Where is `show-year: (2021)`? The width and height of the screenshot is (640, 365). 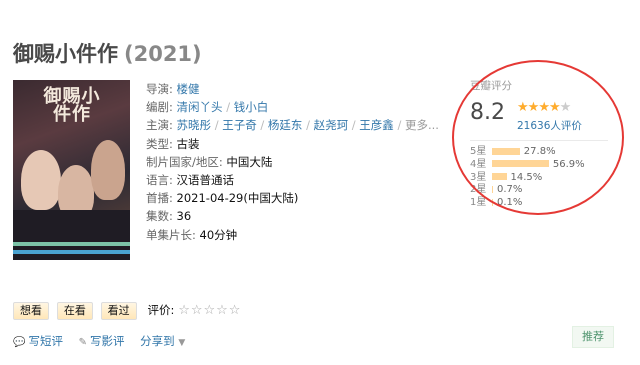
show-year: (2021) is located at coordinates (163, 54).